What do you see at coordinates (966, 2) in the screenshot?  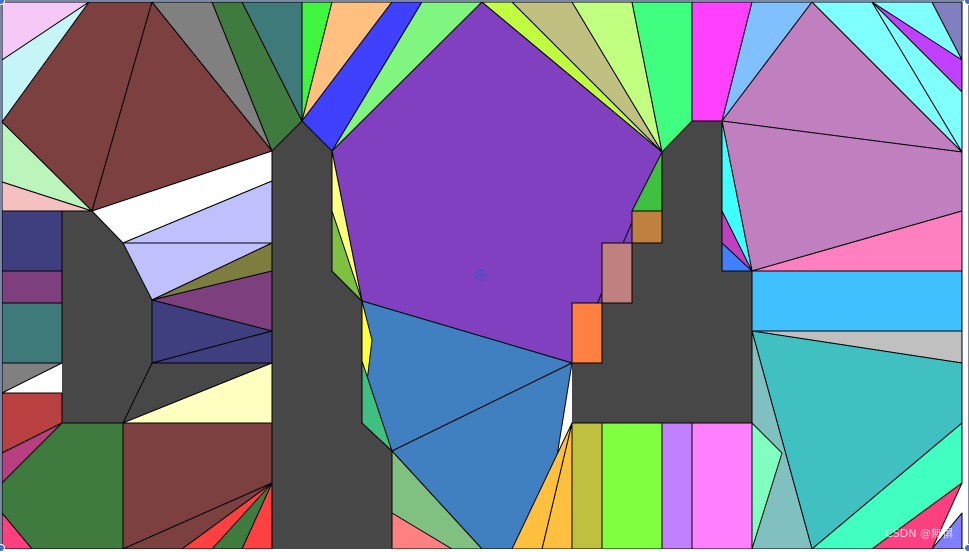 I see `resize-handle-top-right` at bounding box center [966, 2].